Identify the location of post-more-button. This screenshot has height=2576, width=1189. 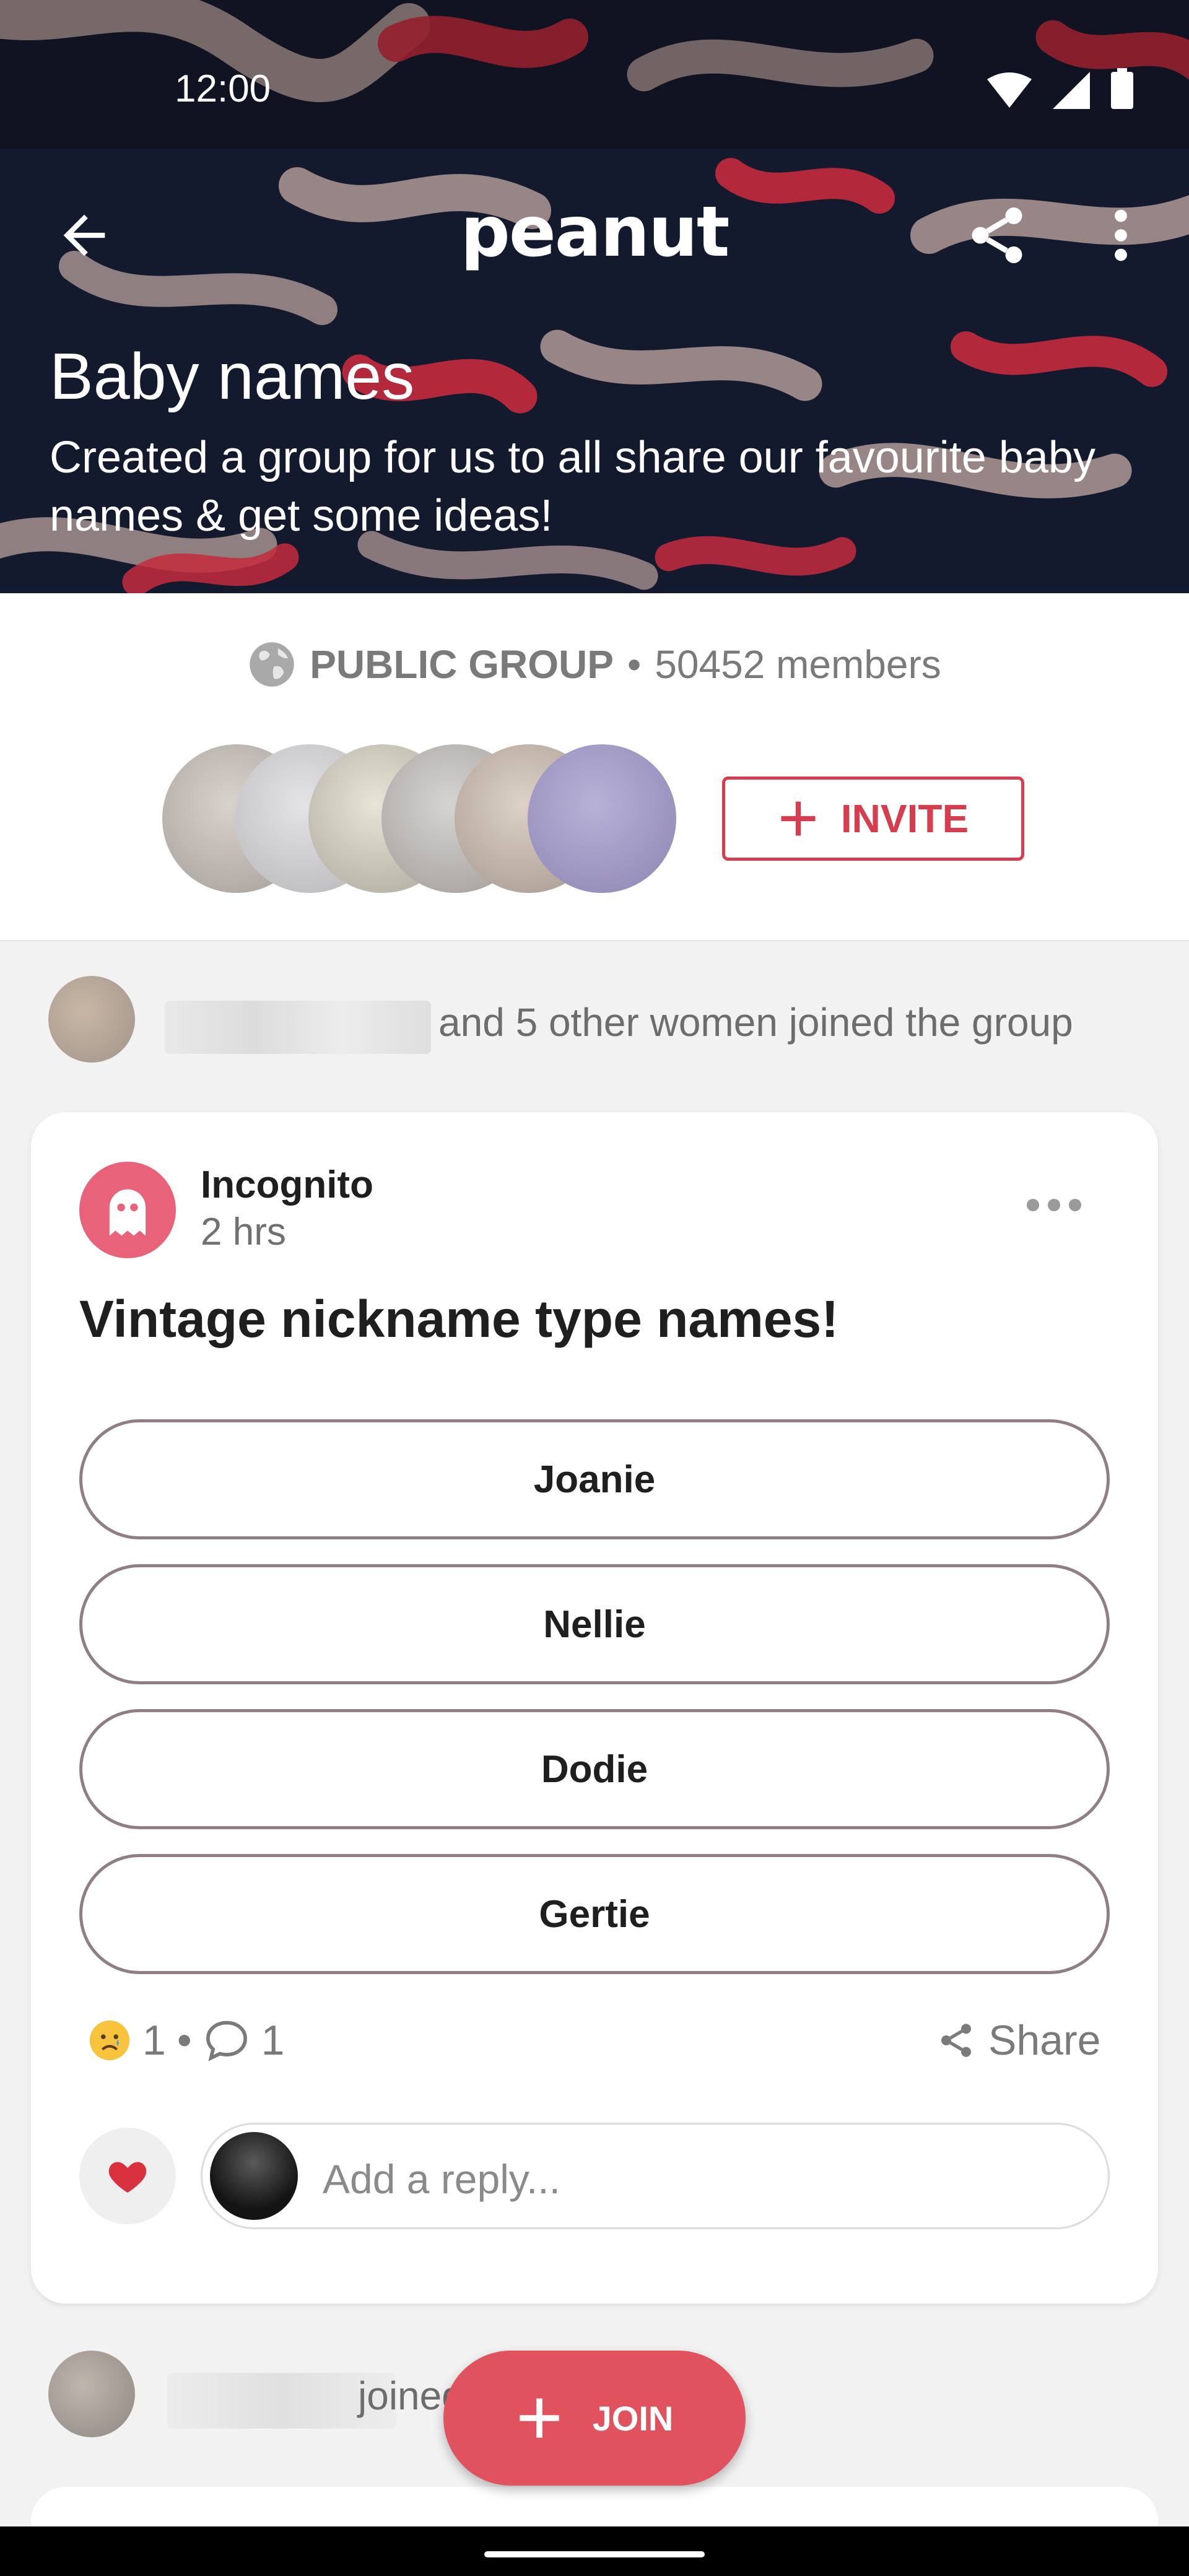
(1054, 1205).